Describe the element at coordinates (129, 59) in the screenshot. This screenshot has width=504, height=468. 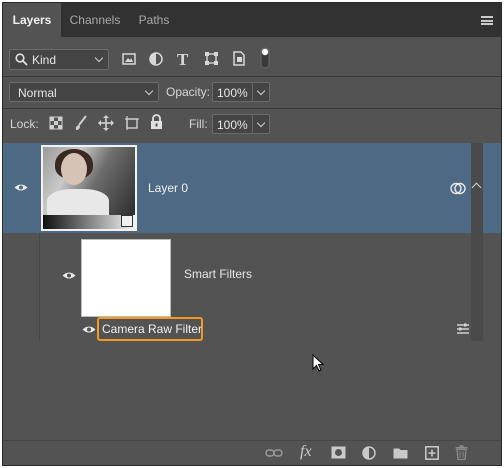
I see `image-filter-icon` at that location.